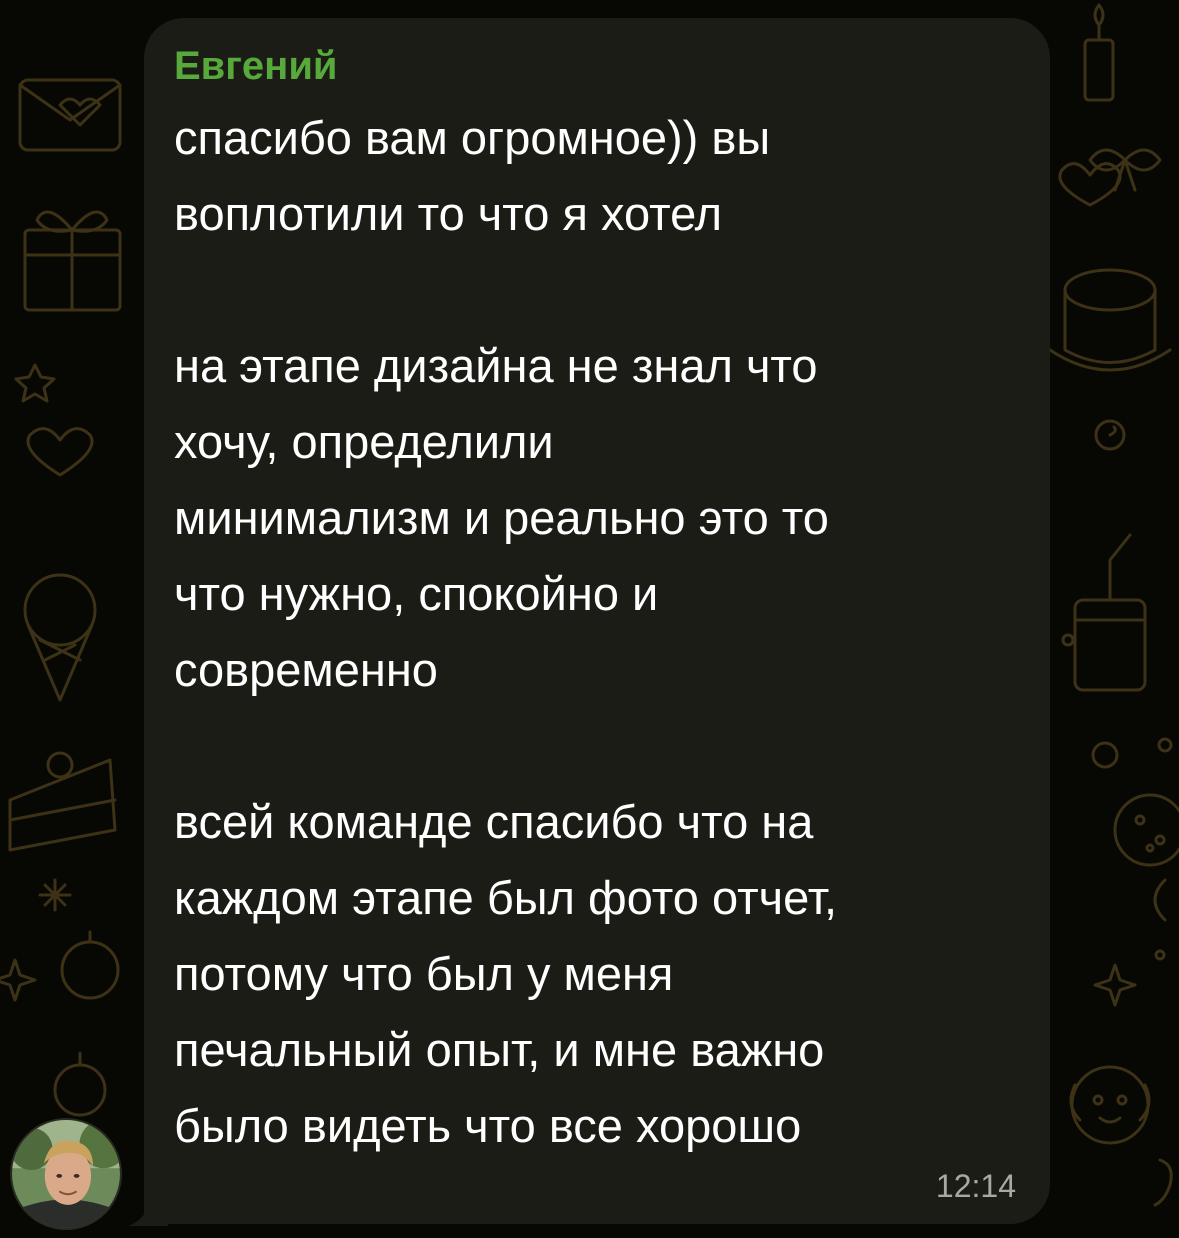 The image size is (1179, 1238). What do you see at coordinates (256, 66) in the screenshot?
I see `sender-name: Евгений` at bounding box center [256, 66].